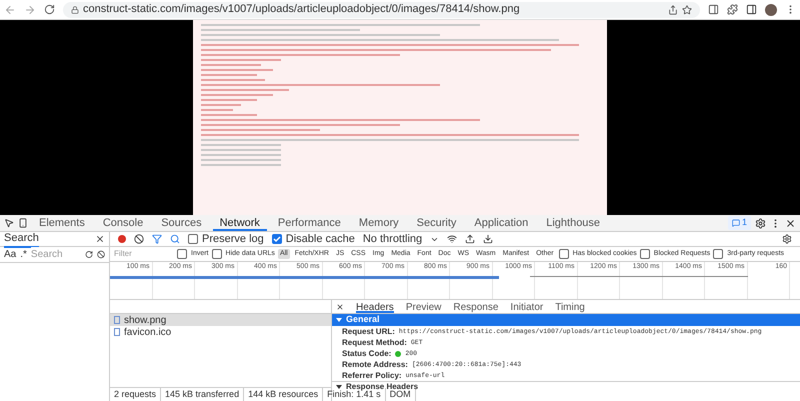 The image size is (800, 401). I want to click on status-text: 2 requests, so click(138, 394).